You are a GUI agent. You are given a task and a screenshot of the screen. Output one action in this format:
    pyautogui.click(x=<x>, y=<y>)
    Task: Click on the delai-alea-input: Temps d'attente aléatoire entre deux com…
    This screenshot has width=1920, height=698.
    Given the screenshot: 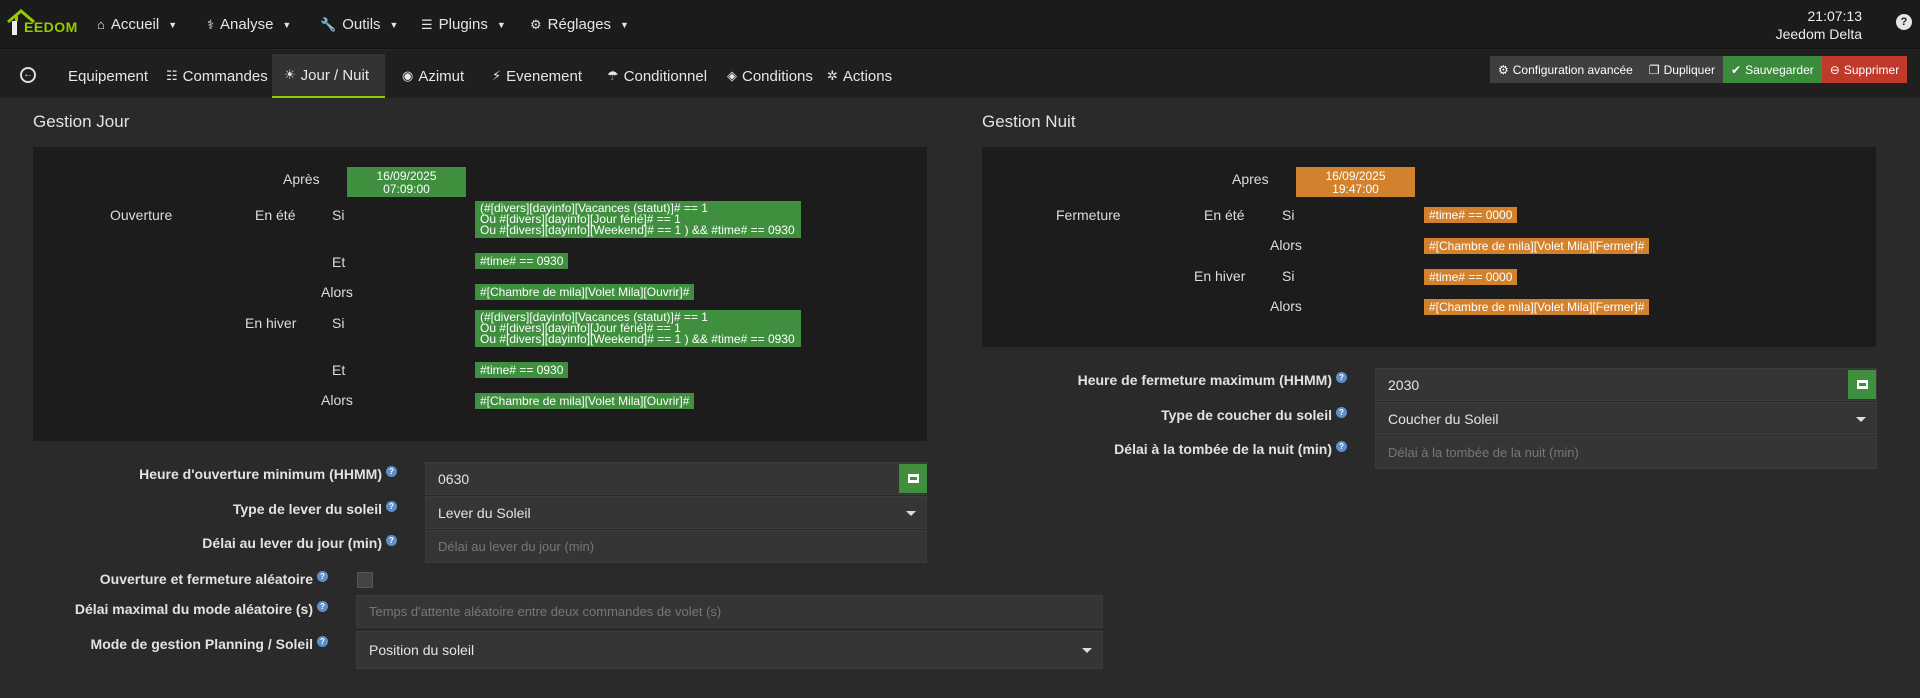 What is the action you would take?
    pyautogui.click(x=729, y=611)
    